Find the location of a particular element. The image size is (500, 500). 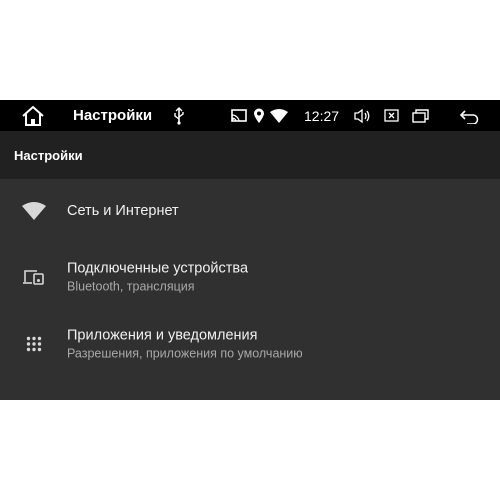

usb-icon is located at coordinates (179, 115).